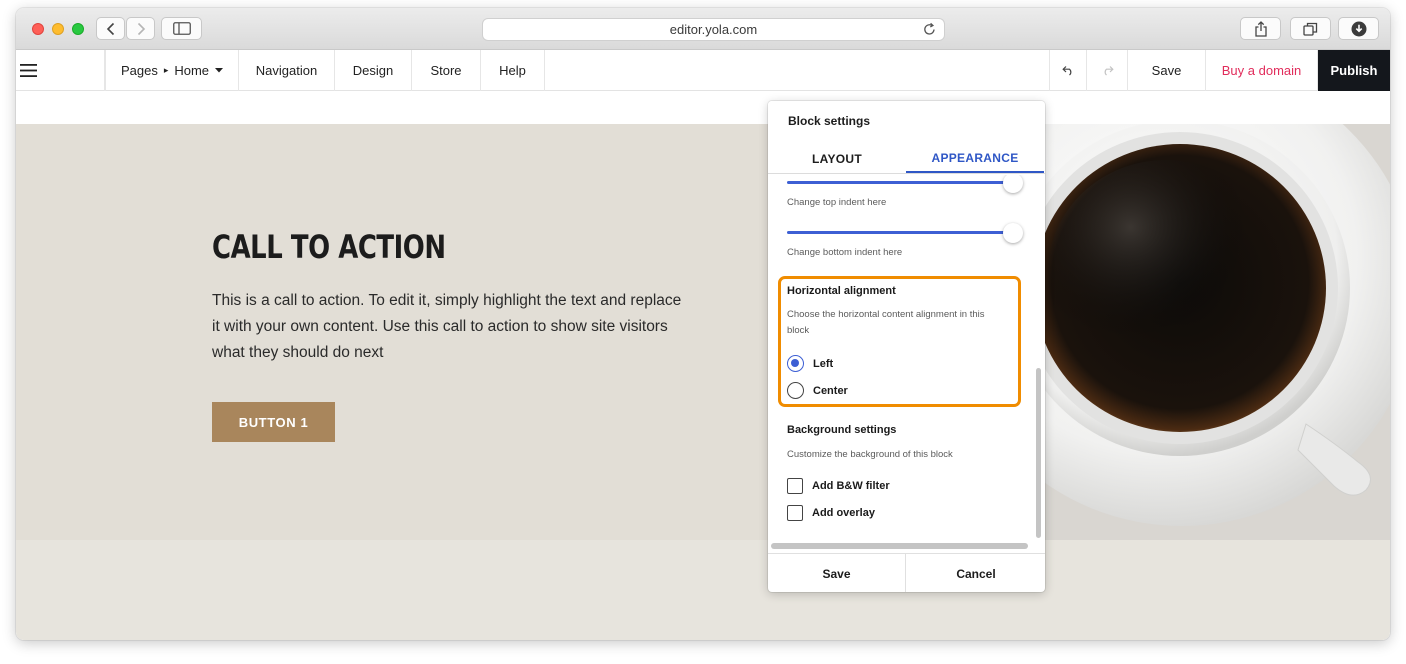 This screenshot has width=1406, height=664. I want to click on bottom-indent-slider, so click(905, 233).